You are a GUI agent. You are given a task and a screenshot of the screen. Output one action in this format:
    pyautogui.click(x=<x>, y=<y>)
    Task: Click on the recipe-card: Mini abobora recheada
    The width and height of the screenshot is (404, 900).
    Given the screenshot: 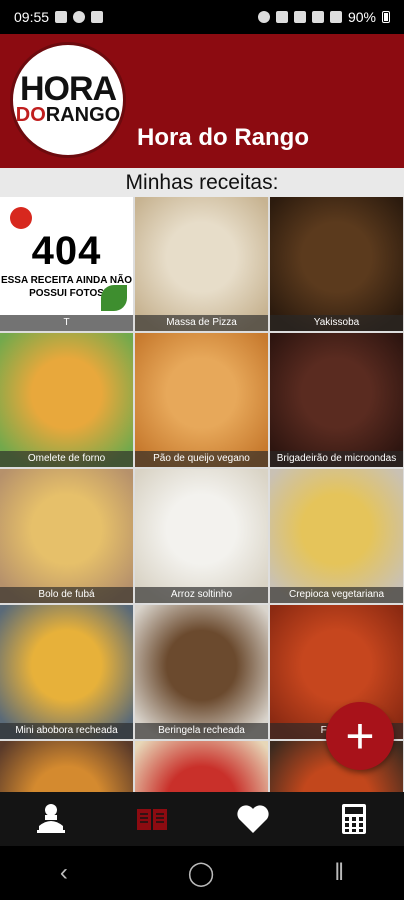 What is the action you would take?
    pyautogui.click(x=66, y=672)
    